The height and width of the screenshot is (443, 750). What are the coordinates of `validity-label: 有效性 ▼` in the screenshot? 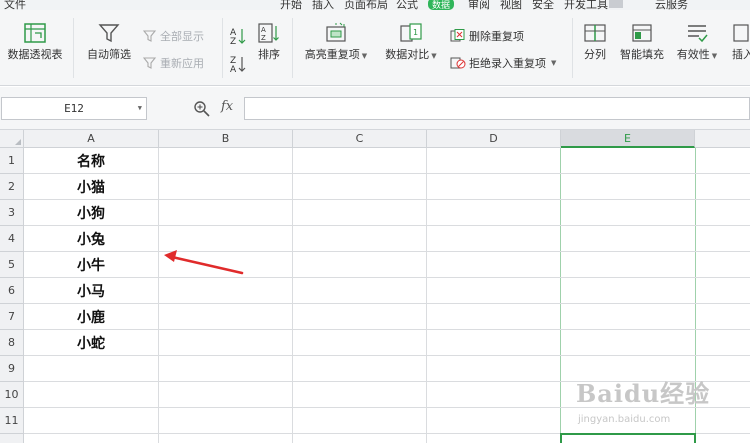 It's located at (697, 54).